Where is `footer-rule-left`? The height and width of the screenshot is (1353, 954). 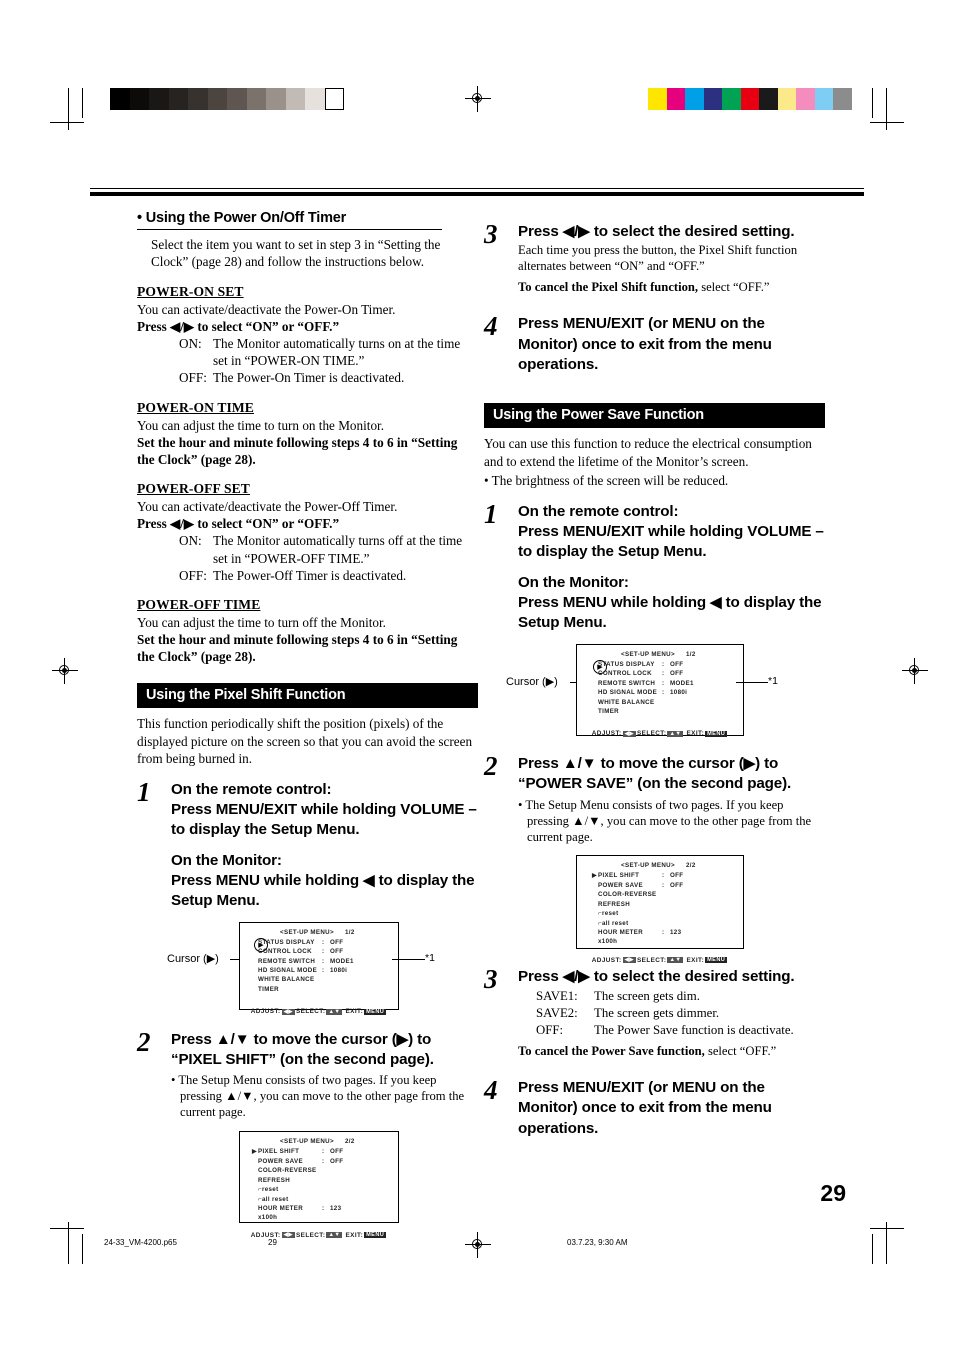
footer-rule-left is located at coordinates (67, 1228).